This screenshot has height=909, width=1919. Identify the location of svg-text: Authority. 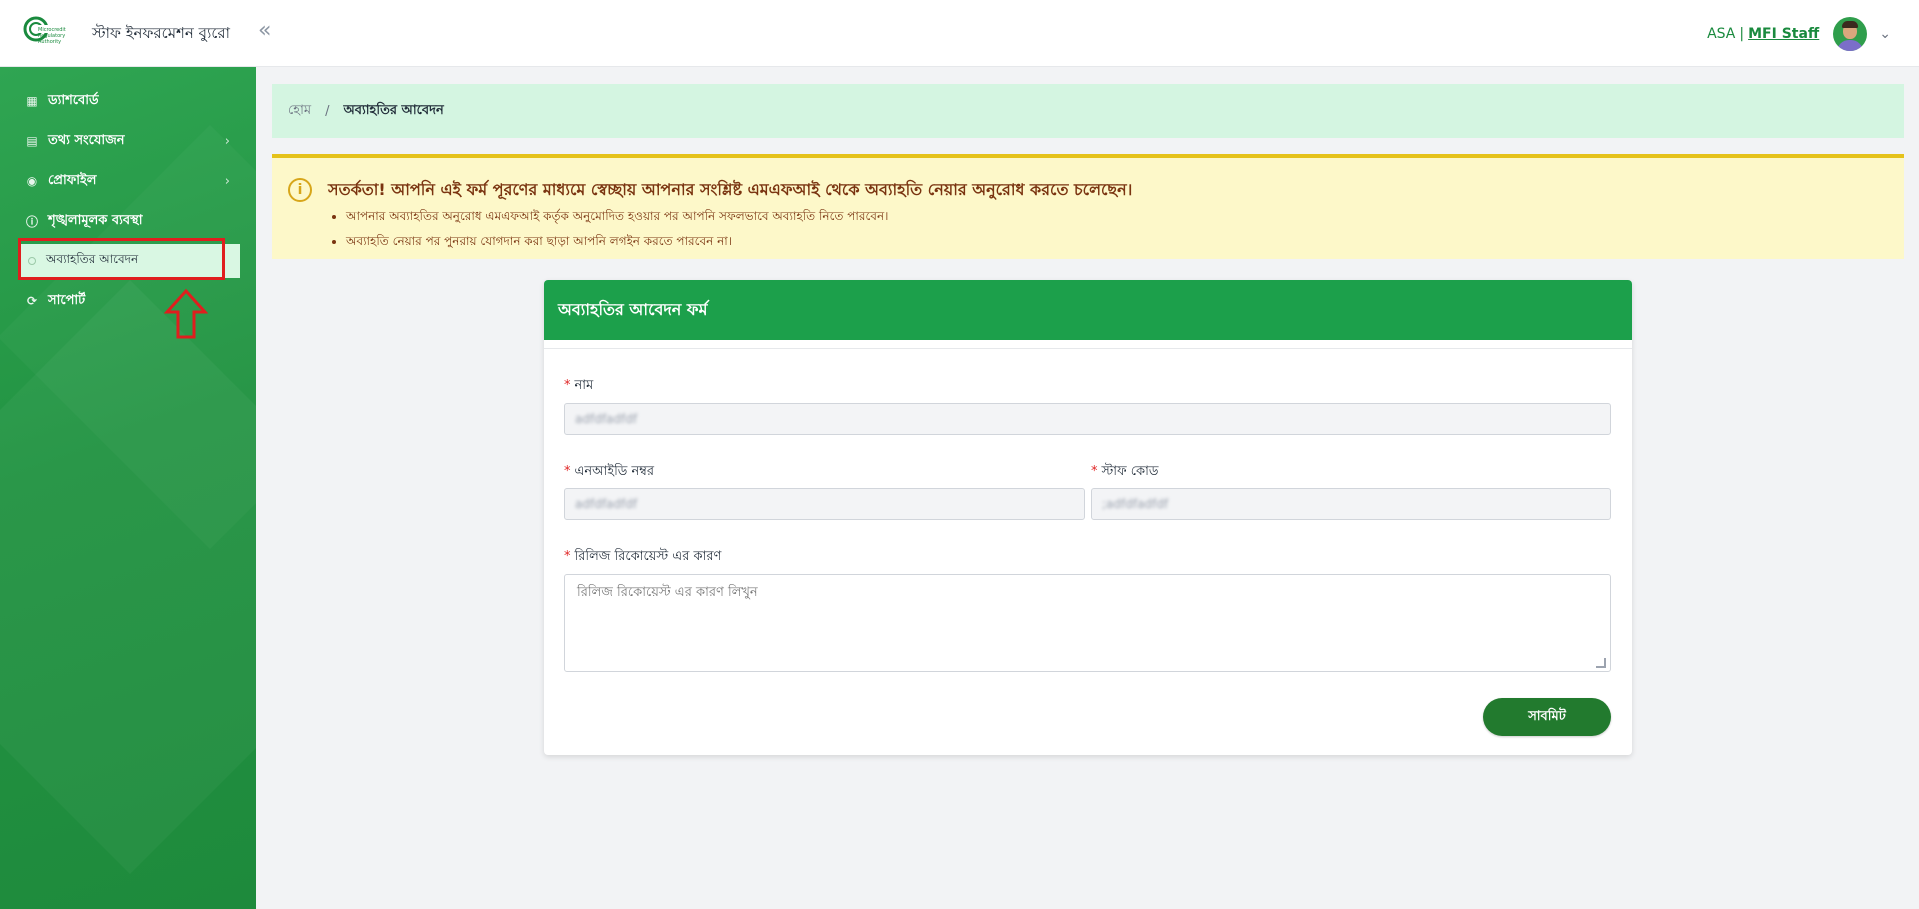
(49, 42).